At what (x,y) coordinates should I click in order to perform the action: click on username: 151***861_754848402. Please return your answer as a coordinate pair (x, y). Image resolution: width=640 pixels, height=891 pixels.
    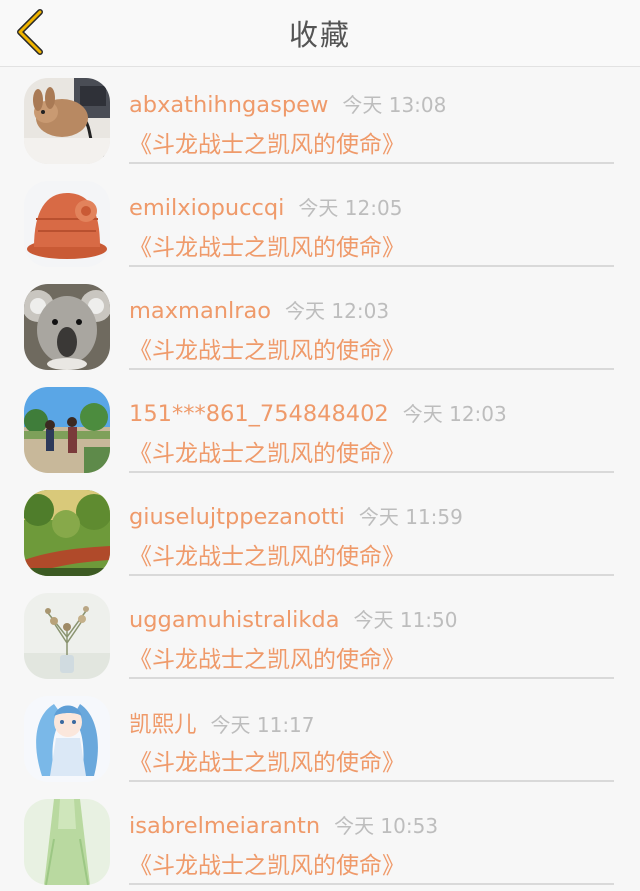
    Looking at the image, I should click on (259, 414).